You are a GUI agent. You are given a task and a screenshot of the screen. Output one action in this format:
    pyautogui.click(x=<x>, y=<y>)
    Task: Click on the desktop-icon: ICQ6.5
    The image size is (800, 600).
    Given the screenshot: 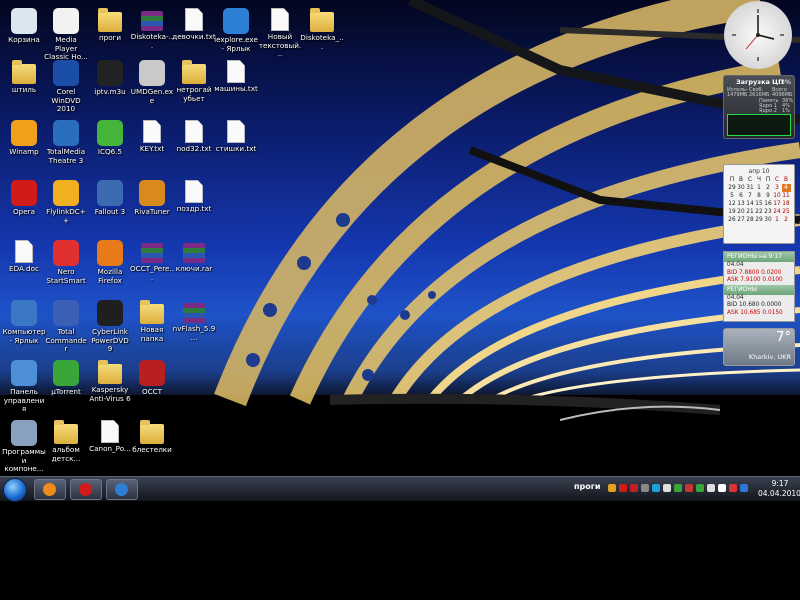 What is the action you would take?
    pyautogui.click(x=110, y=146)
    